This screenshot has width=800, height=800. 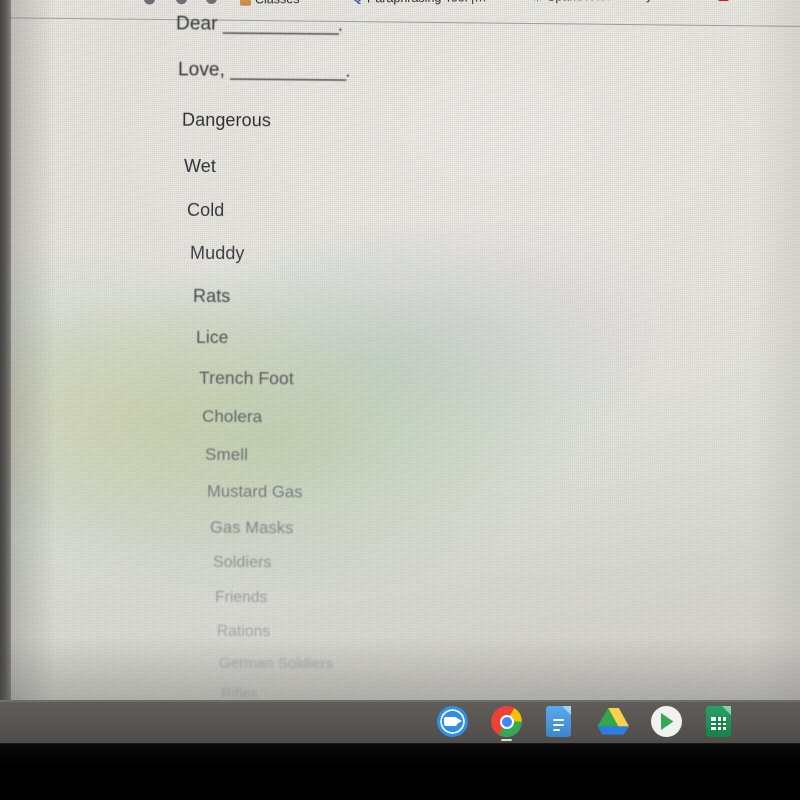 What do you see at coordinates (232, 416) in the screenshot?
I see `word-list-item: Cholera` at bounding box center [232, 416].